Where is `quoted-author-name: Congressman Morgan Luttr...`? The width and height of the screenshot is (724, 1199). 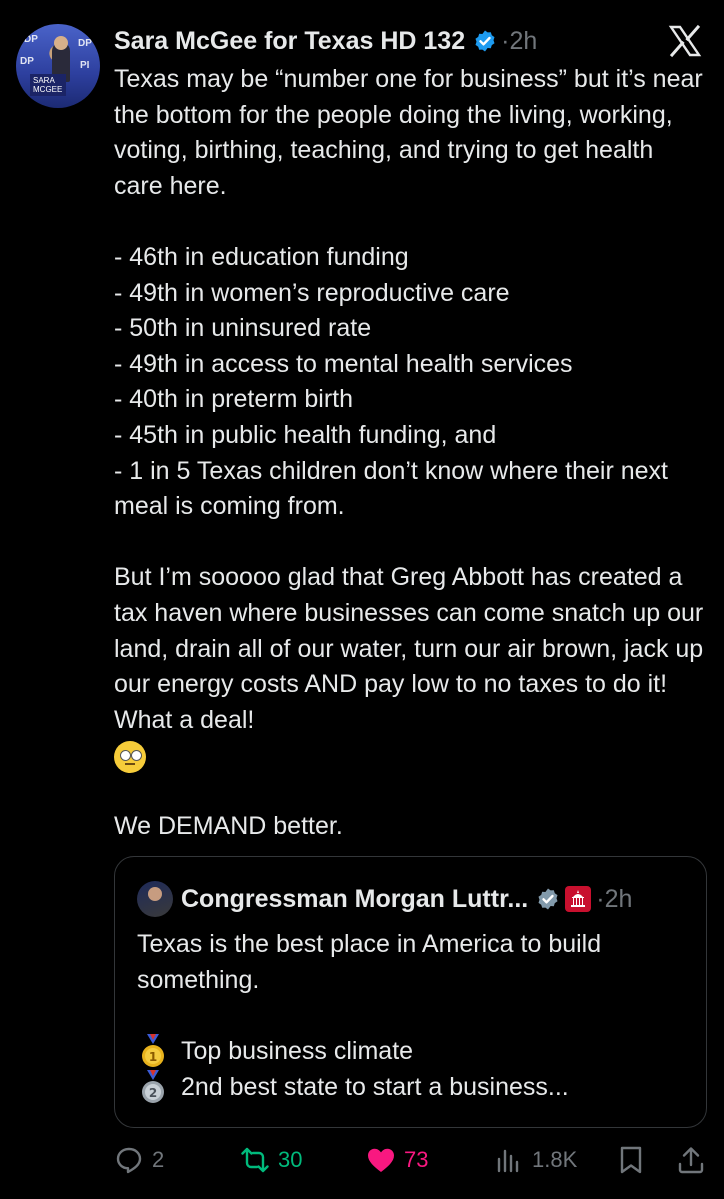 quoted-author-name: Congressman Morgan Luttr... is located at coordinates (354, 899).